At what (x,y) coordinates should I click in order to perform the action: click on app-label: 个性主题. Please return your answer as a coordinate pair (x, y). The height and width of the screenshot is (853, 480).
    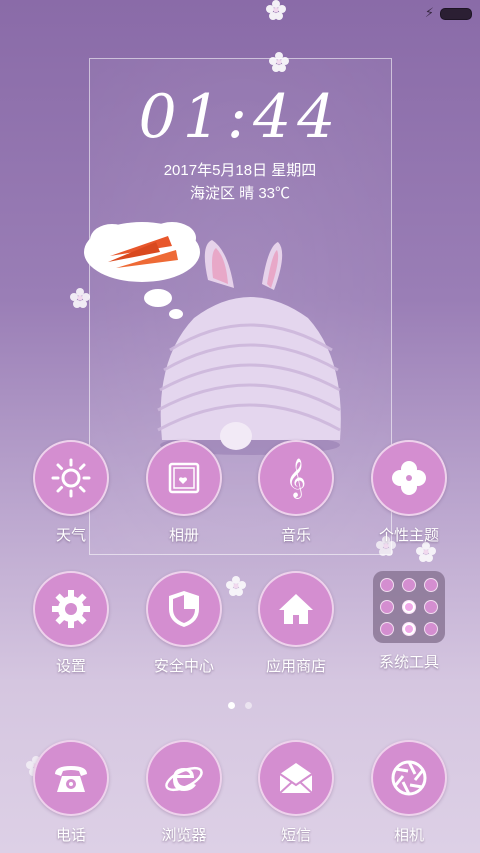
    Looking at the image, I should click on (408, 535).